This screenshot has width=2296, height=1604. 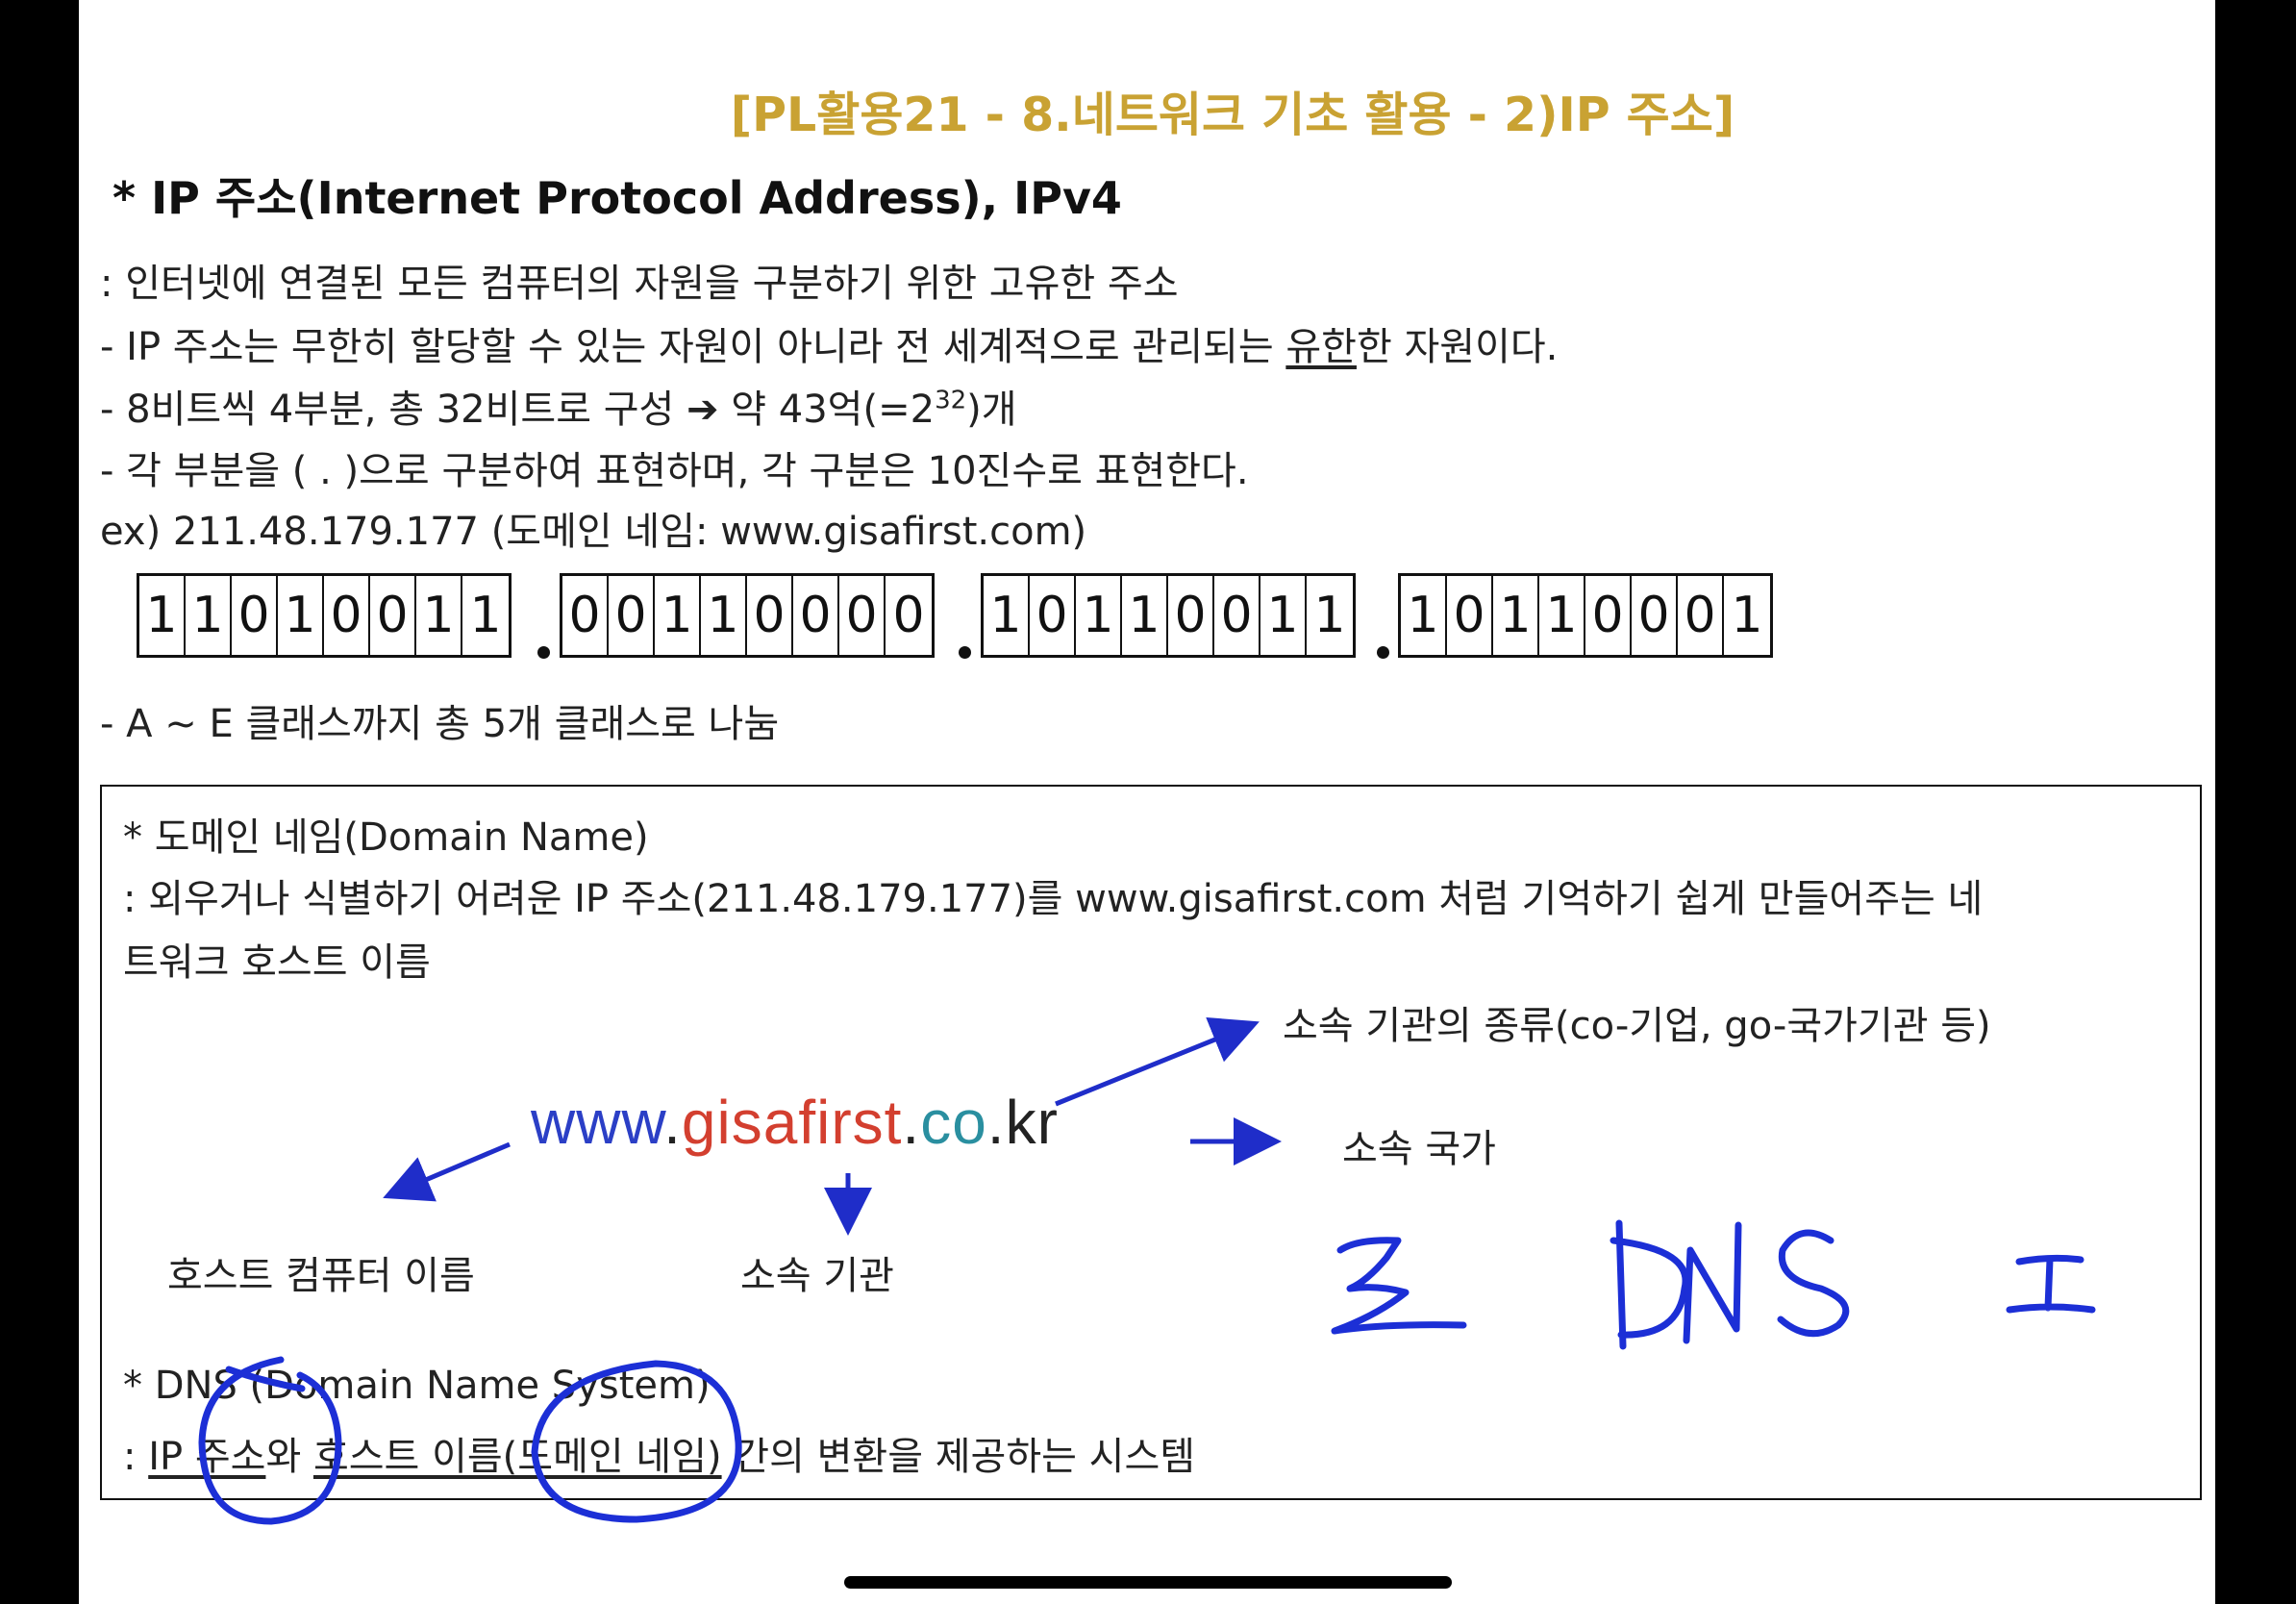 What do you see at coordinates (289, 1457) in the screenshot?
I see `dns-desc-part: 와` at bounding box center [289, 1457].